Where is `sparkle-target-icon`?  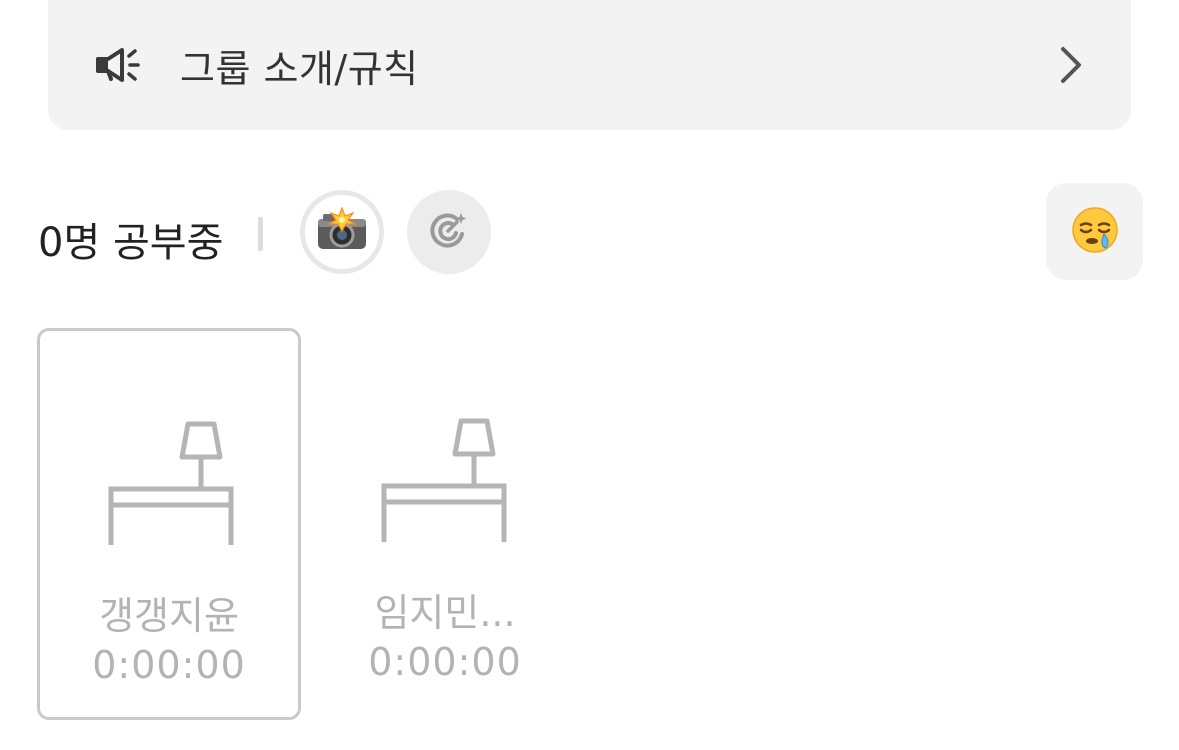 sparkle-target-icon is located at coordinates (449, 232).